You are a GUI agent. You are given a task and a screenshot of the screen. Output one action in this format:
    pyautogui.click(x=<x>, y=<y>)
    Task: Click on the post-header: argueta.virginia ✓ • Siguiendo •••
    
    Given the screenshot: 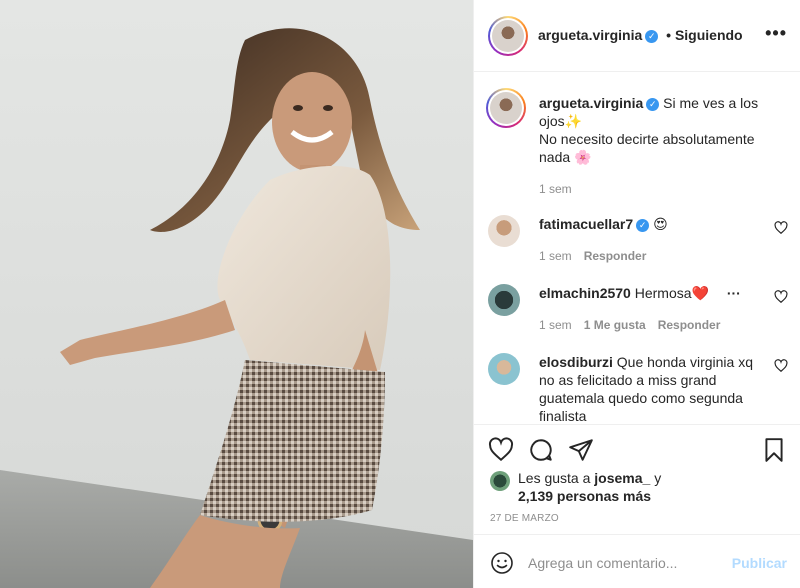 What is the action you would take?
    pyautogui.click(x=637, y=36)
    